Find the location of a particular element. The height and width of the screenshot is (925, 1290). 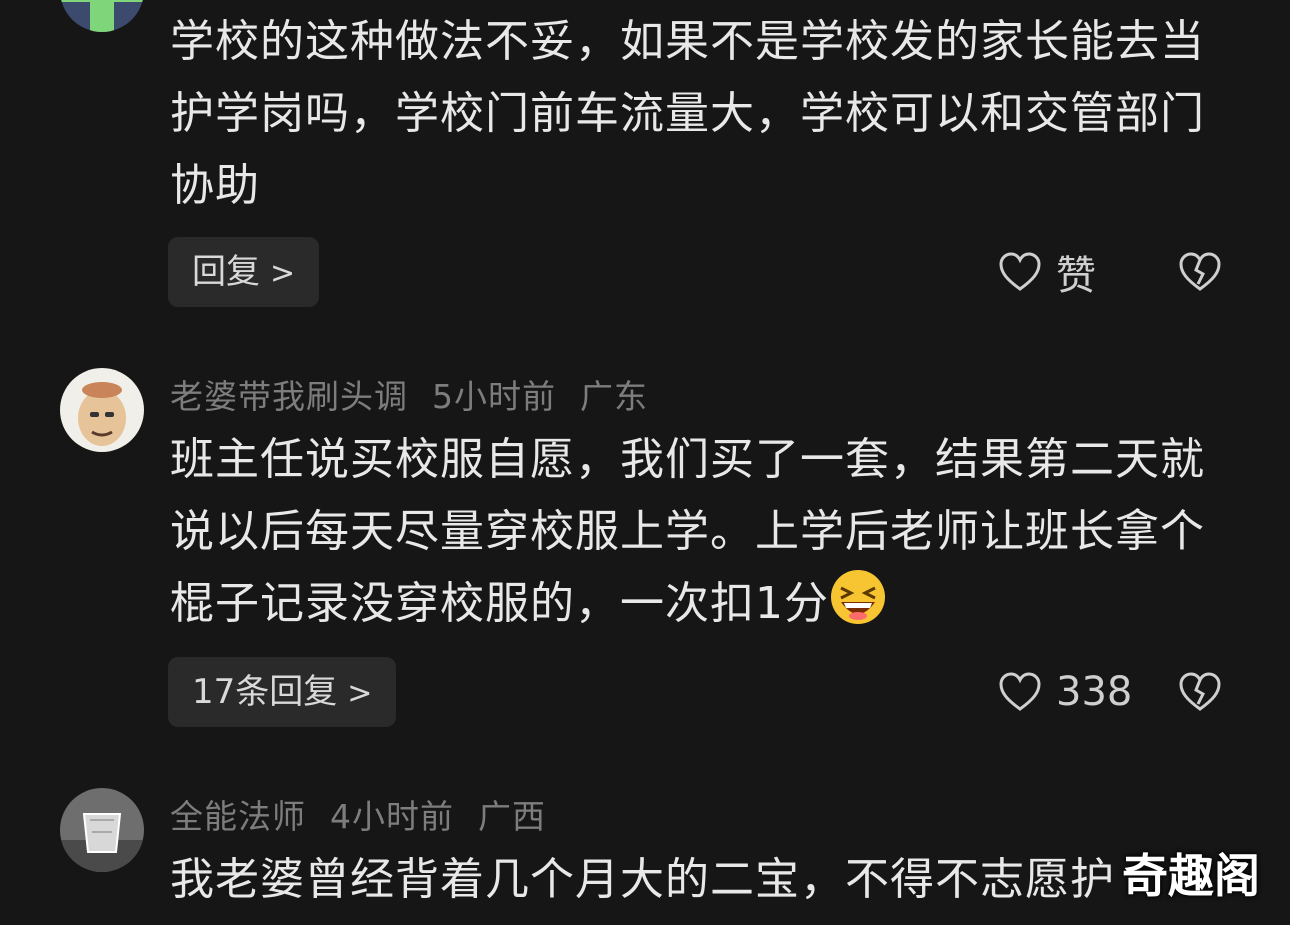

comment-2-meta: 老婆带我刷头调 5小时前 广东 is located at coordinates (421, 394).